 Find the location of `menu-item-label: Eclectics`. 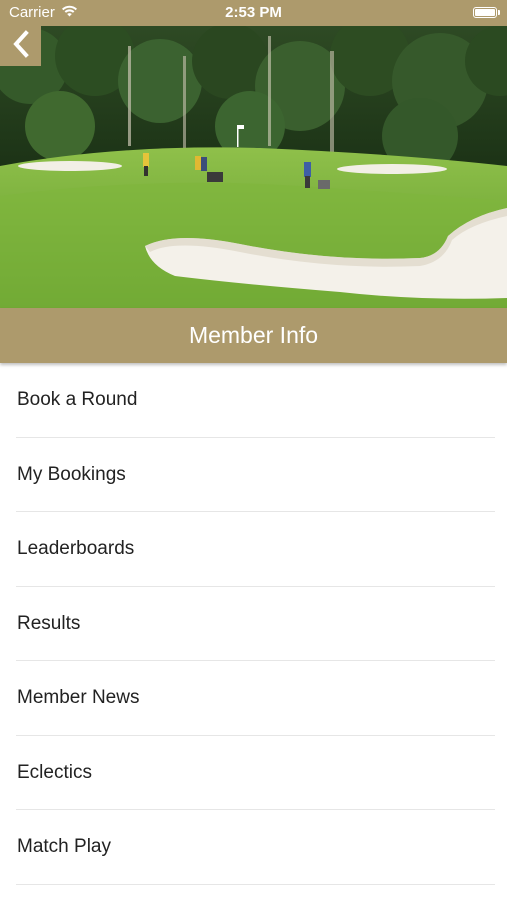

menu-item-label: Eclectics is located at coordinates (54, 772).